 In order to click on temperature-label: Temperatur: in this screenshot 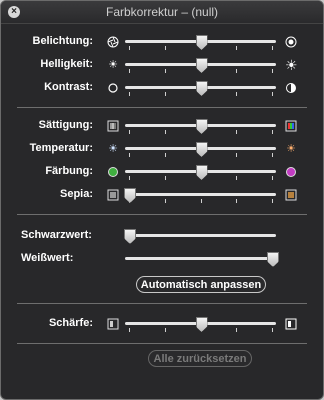, I will do `click(61, 148)`.